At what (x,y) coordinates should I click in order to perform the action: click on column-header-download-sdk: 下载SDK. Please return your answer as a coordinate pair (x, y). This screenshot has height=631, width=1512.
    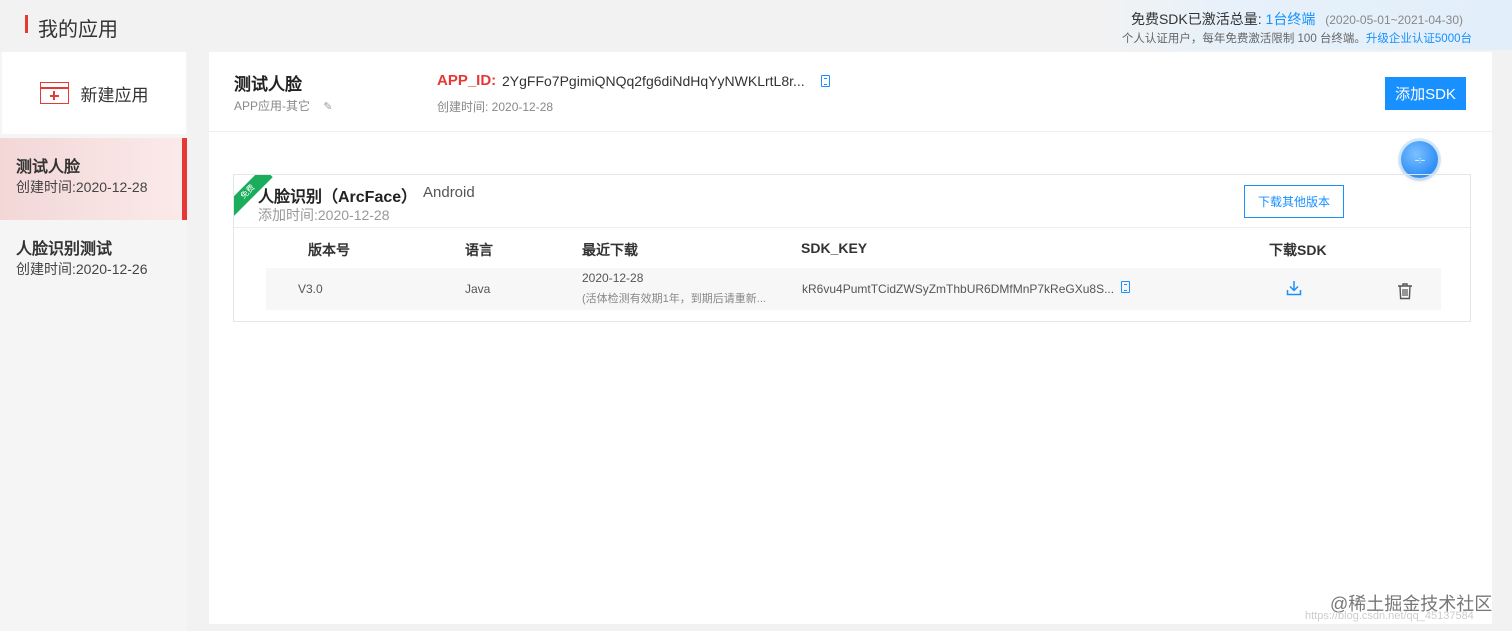
    Looking at the image, I should click on (1298, 250).